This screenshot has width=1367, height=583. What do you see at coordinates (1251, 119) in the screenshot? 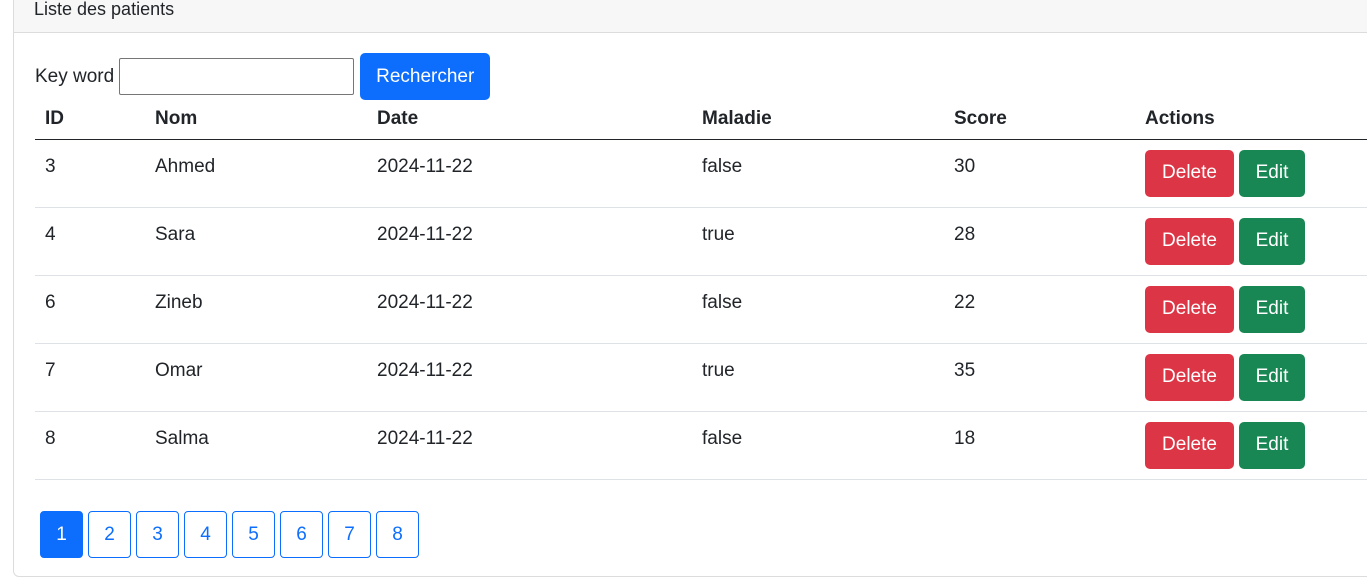
I see `column-header: Actions` at bounding box center [1251, 119].